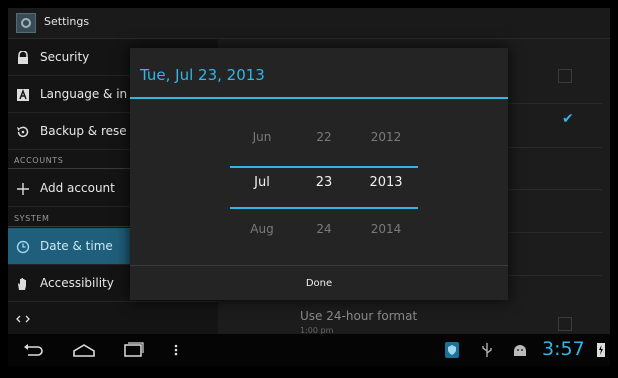  Describe the element at coordinates (487, 350) in the screenshot. I see `usb-icon` at that location.